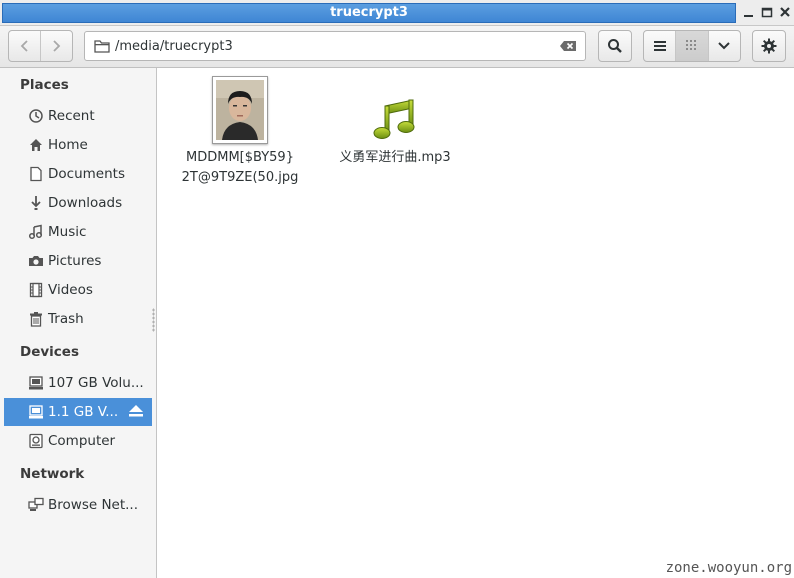 This screenshot has height=578, width=794. I want to click on sidebar-item-computer: Computer, so click(78, 441).